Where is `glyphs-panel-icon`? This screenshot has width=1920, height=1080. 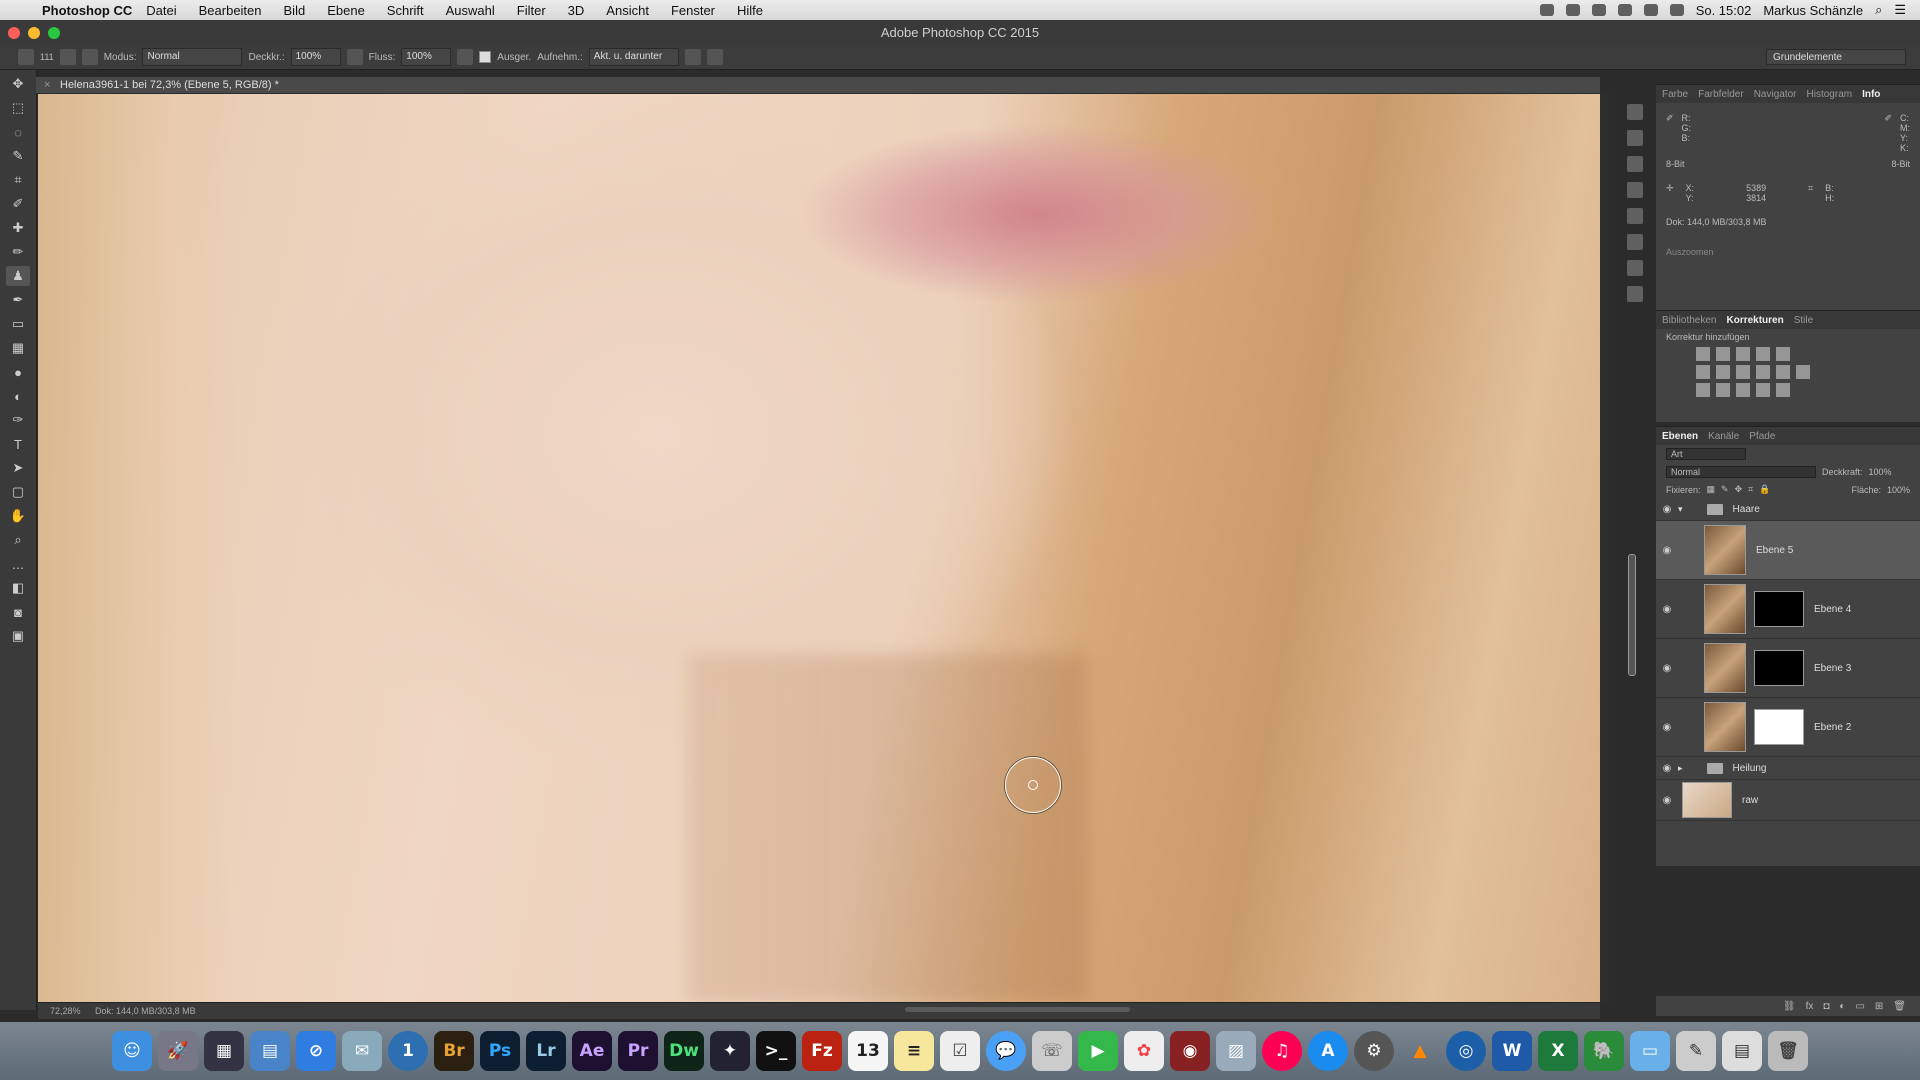 glyphs-panel-icon is located at coordinates (1635, 268).